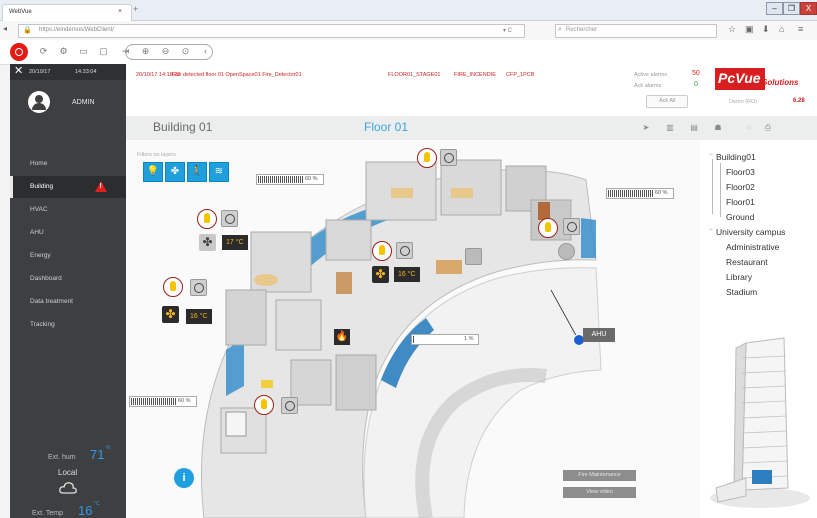  I want to click on fire-alarm-icon: 🔥, so click(342, 337).